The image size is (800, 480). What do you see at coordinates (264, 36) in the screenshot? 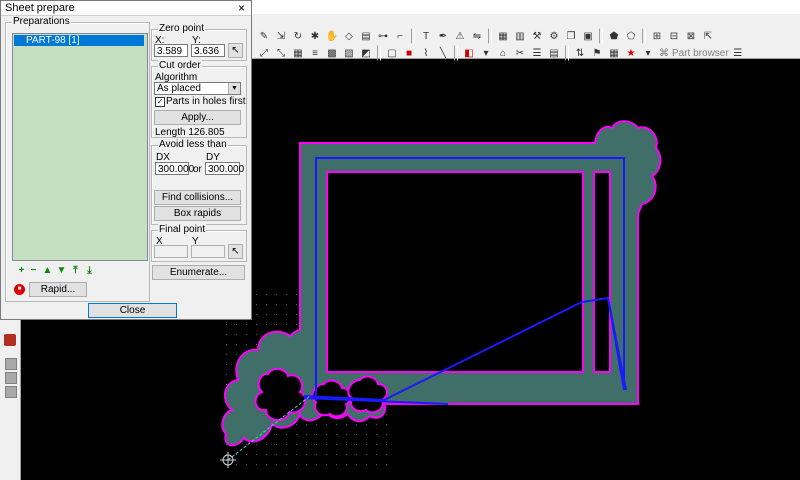
I see `edit-icon: ✎` at bounding box center [264, 36].